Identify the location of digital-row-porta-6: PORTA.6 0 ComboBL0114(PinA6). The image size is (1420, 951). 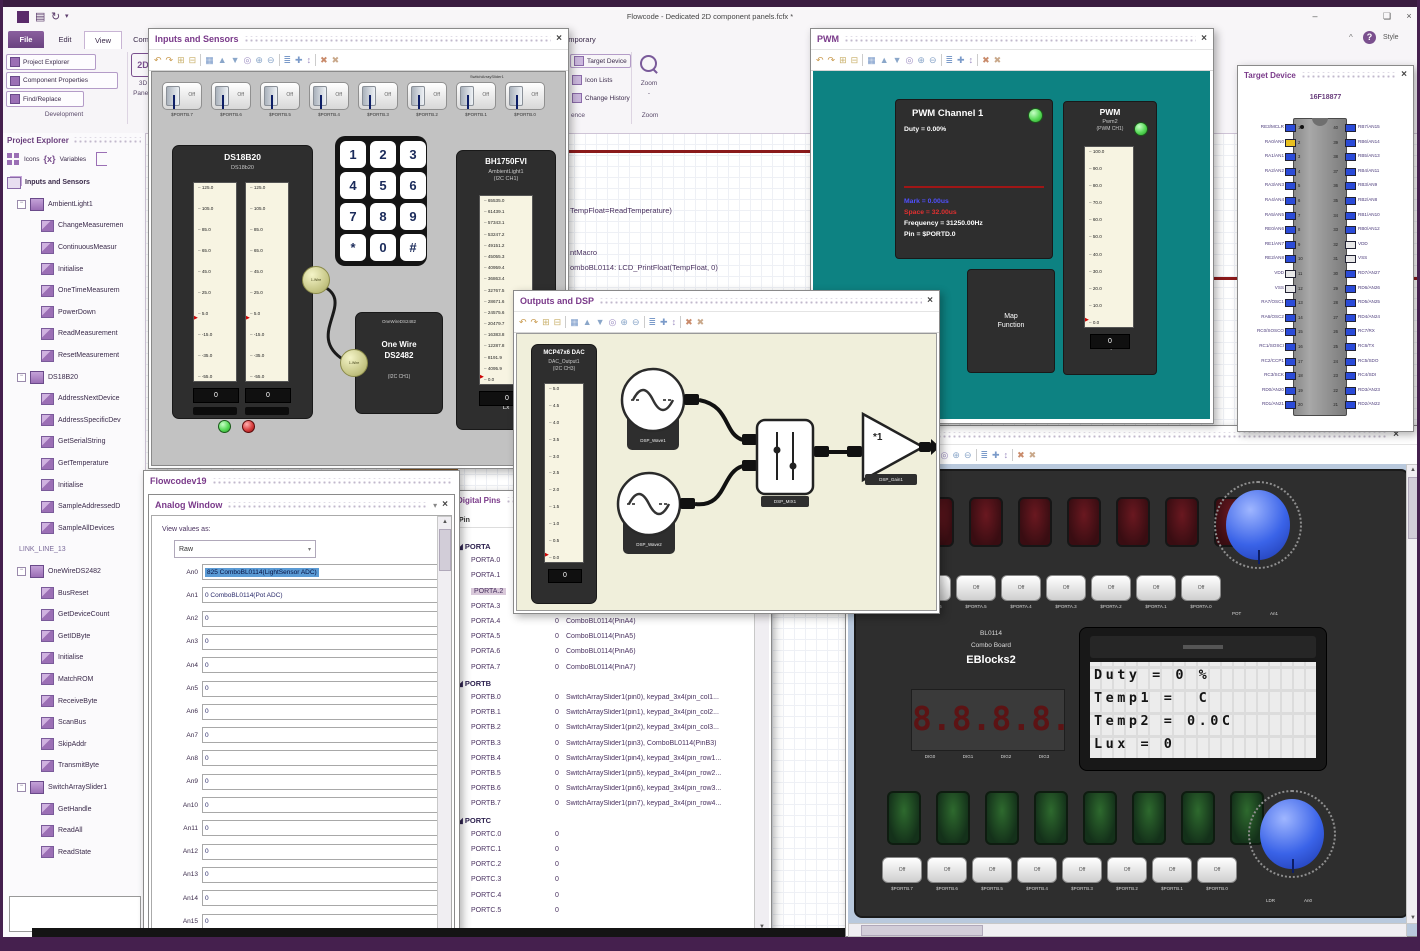
(603, 655).